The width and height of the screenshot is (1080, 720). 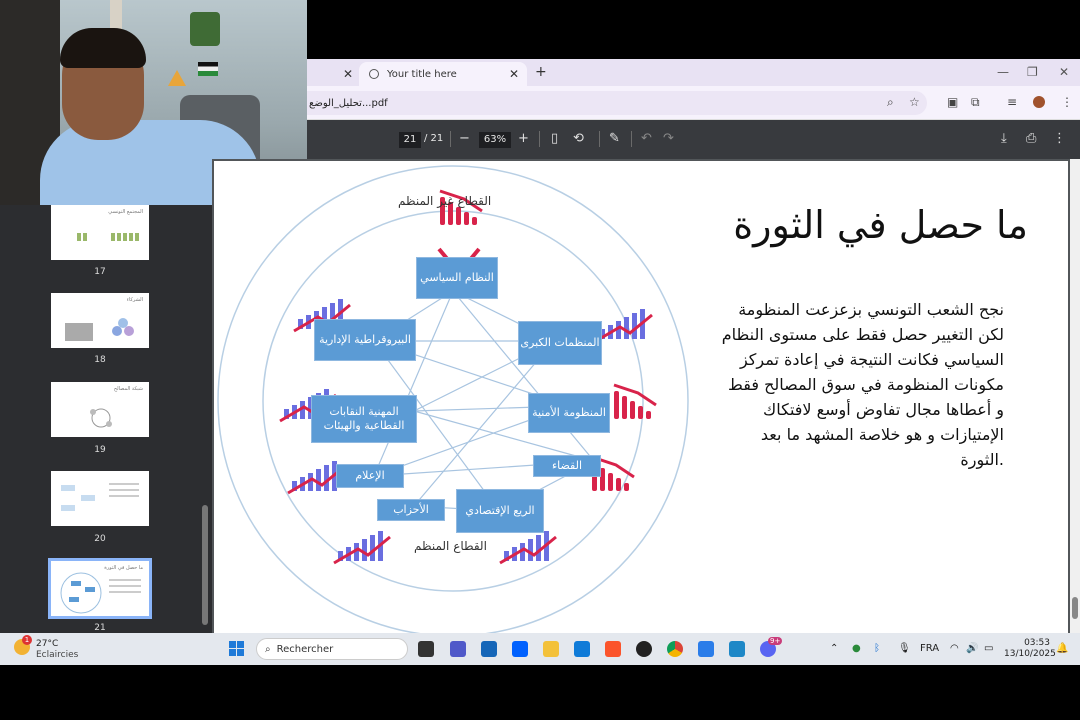 I want to click on clock-date: 13/10/2025, so click(x=1030, y=654).